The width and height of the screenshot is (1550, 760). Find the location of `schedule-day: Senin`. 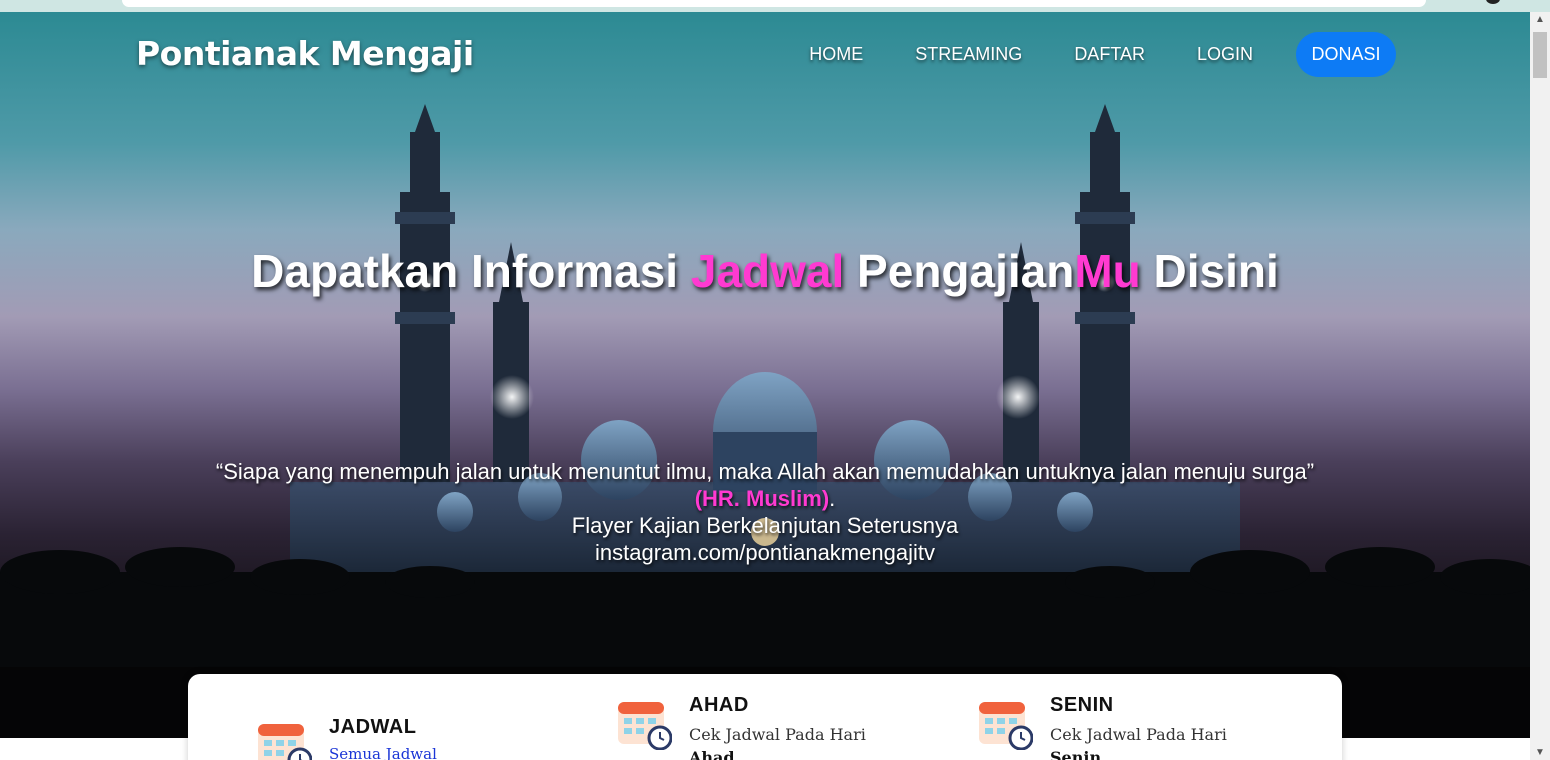

schedule-day: Senin is located at coordinates (1076, 754).